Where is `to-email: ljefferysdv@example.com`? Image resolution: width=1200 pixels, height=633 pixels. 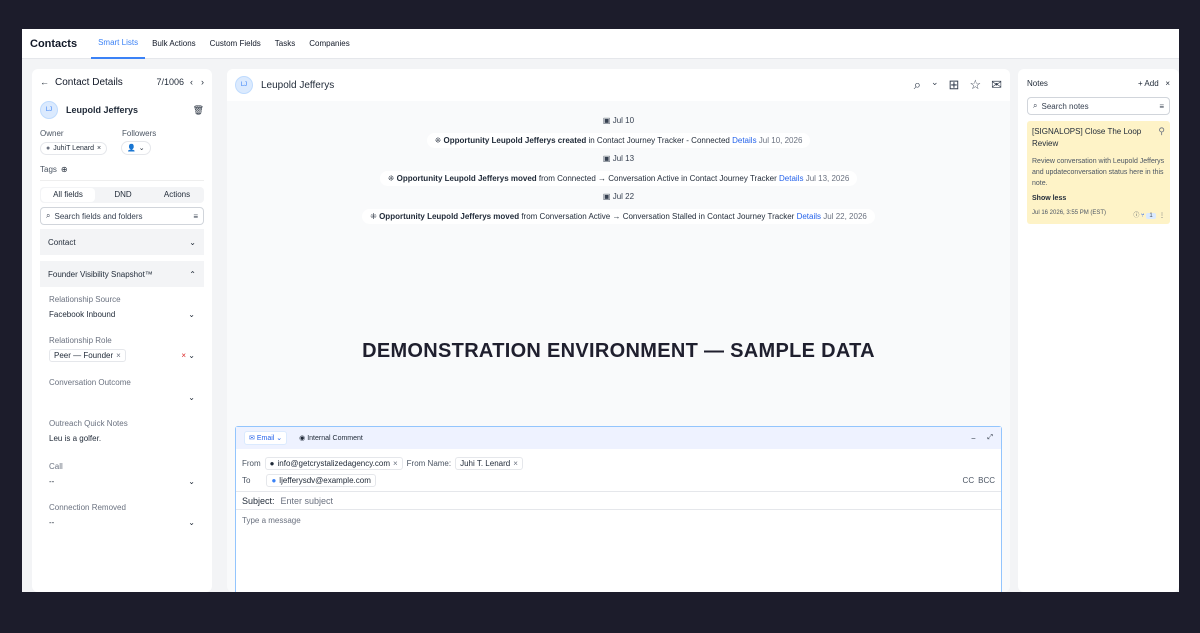
to-email: ljefferysdv@example.com is located at coordinates (325, 480).